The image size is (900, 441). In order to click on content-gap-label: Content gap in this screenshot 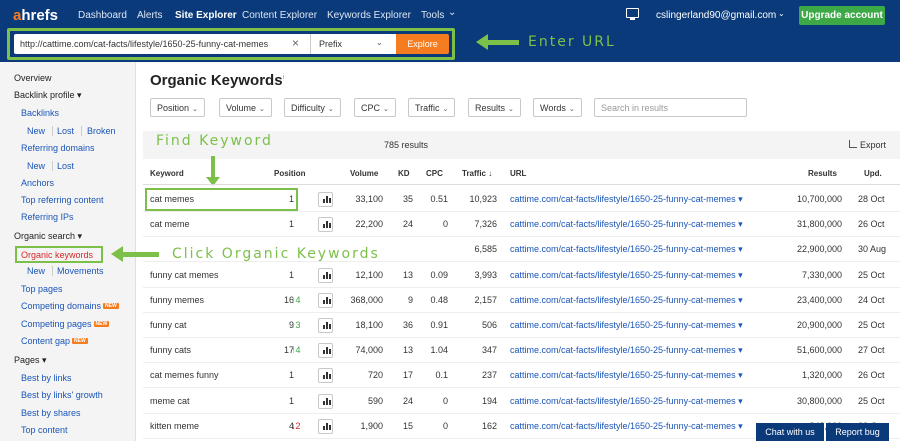, I will do `click(46, 341)`.